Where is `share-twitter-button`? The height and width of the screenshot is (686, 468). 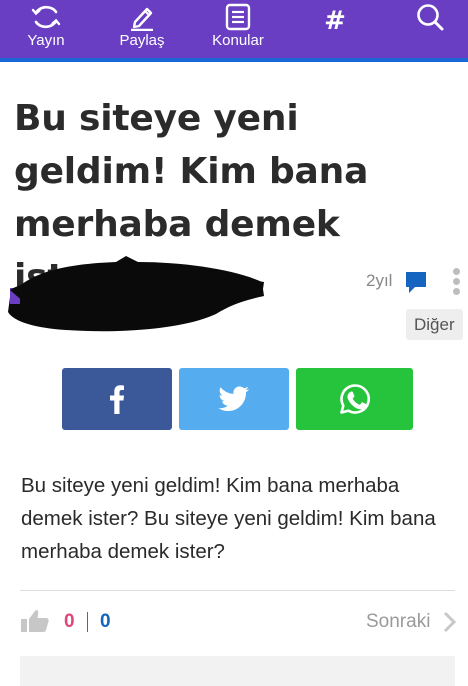
share-twitter-button is located at coordinates (234, 399).